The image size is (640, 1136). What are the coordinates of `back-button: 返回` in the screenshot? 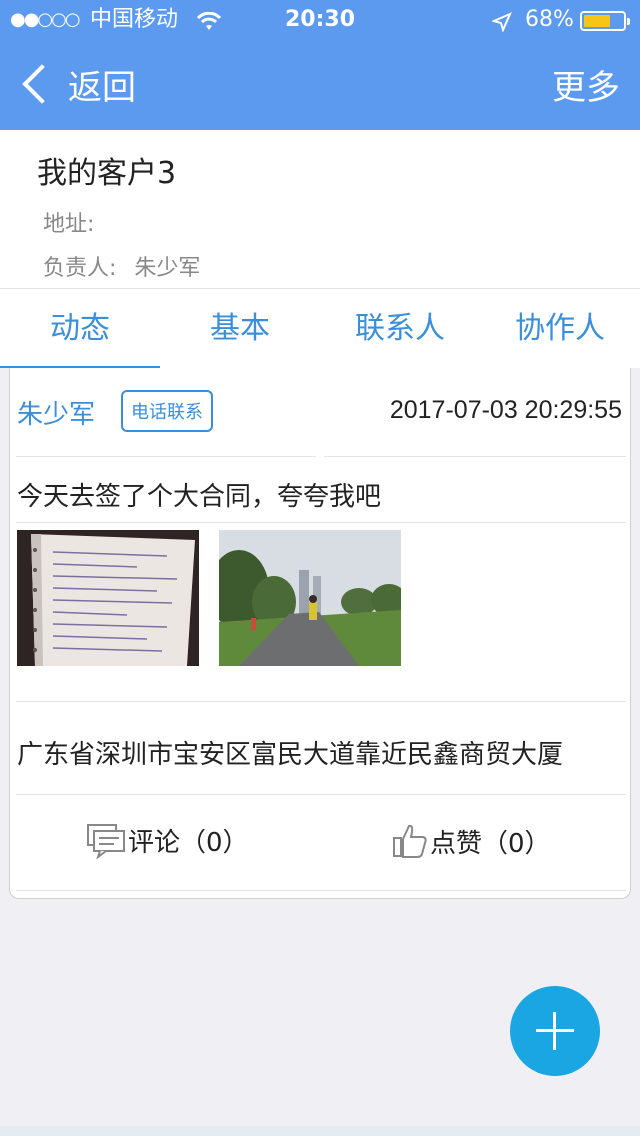 It's located at (77, 84).